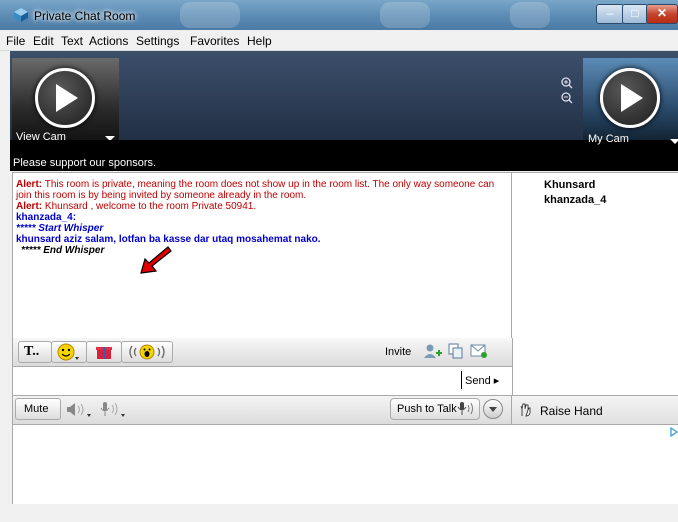  What do you see at coordinates (63, 250) in the screenshot?
I see `whisper-end: ***** End Whisper` at bounding box center [63, 250].